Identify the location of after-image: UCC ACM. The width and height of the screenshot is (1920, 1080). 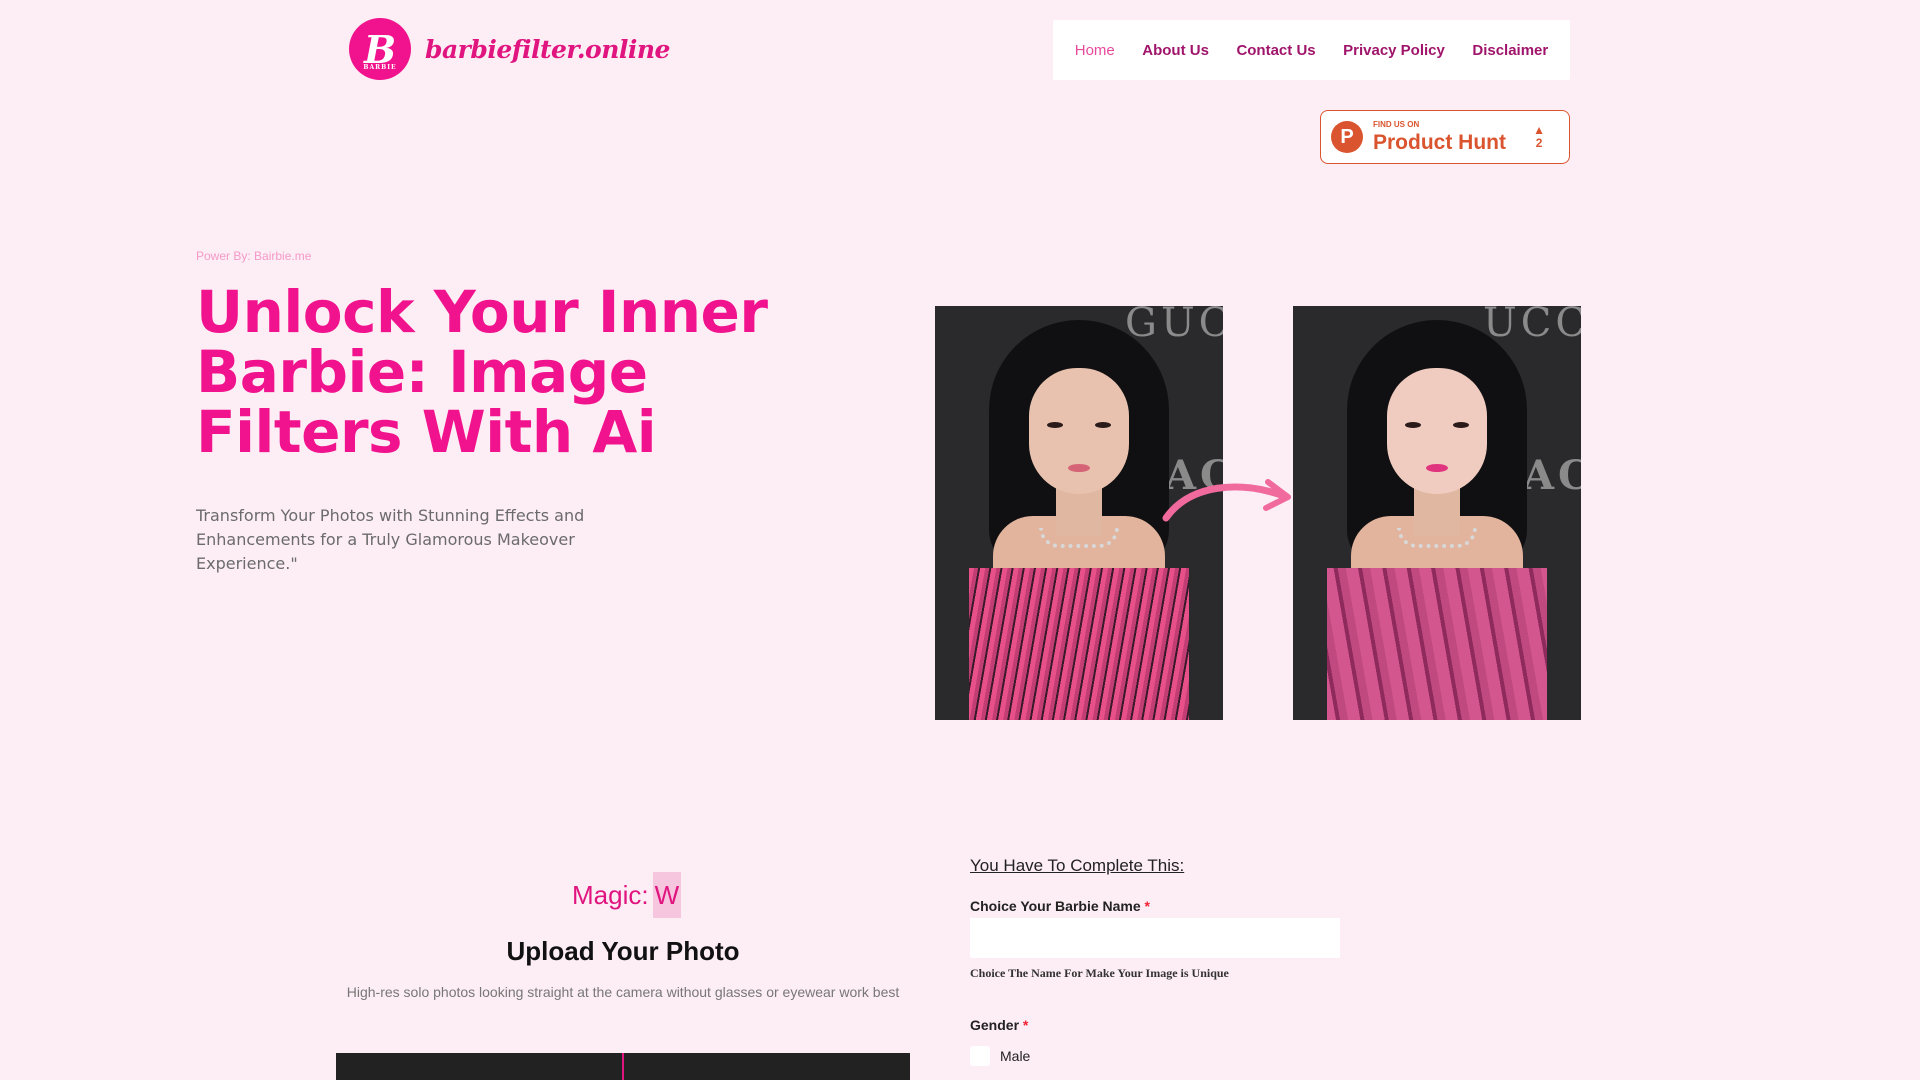
(1437, 513).